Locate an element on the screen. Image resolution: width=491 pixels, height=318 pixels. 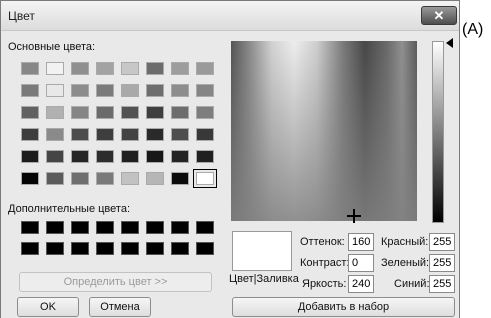
green-field: 255 is located at coordinates (442, 263).